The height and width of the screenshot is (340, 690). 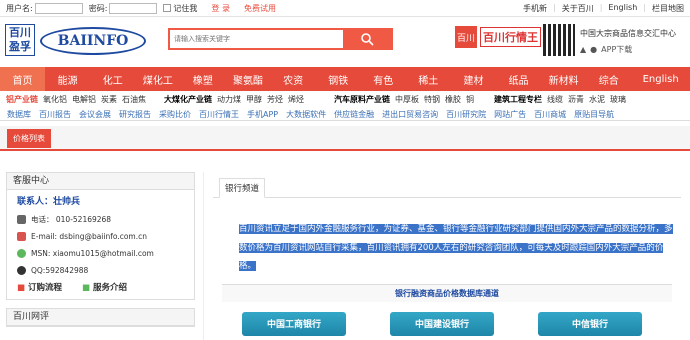 I want to click on email-row: E-mail: dsbing@baiinfo.com.cn, so click(x=100, y=236).